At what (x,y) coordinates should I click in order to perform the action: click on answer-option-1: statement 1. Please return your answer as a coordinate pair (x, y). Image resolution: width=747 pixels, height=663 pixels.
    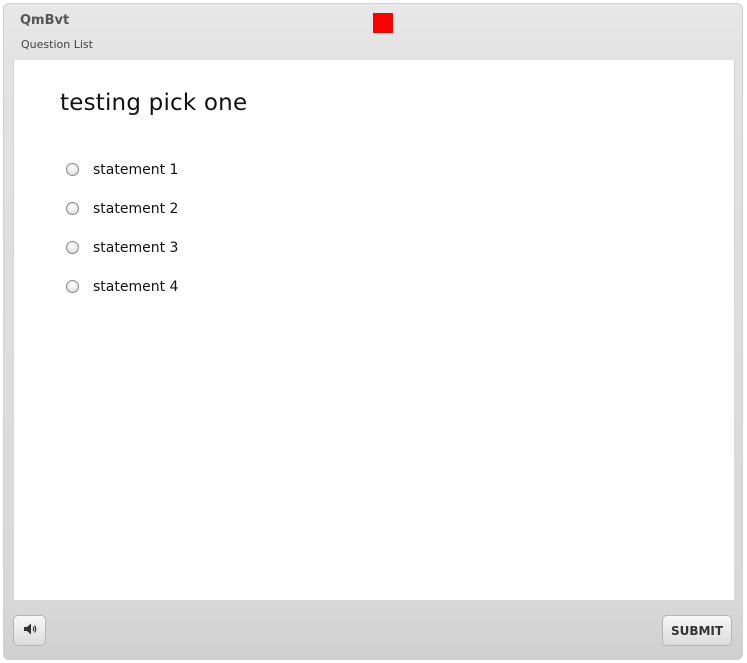
    Looking at the image, I should click on (122, 169).